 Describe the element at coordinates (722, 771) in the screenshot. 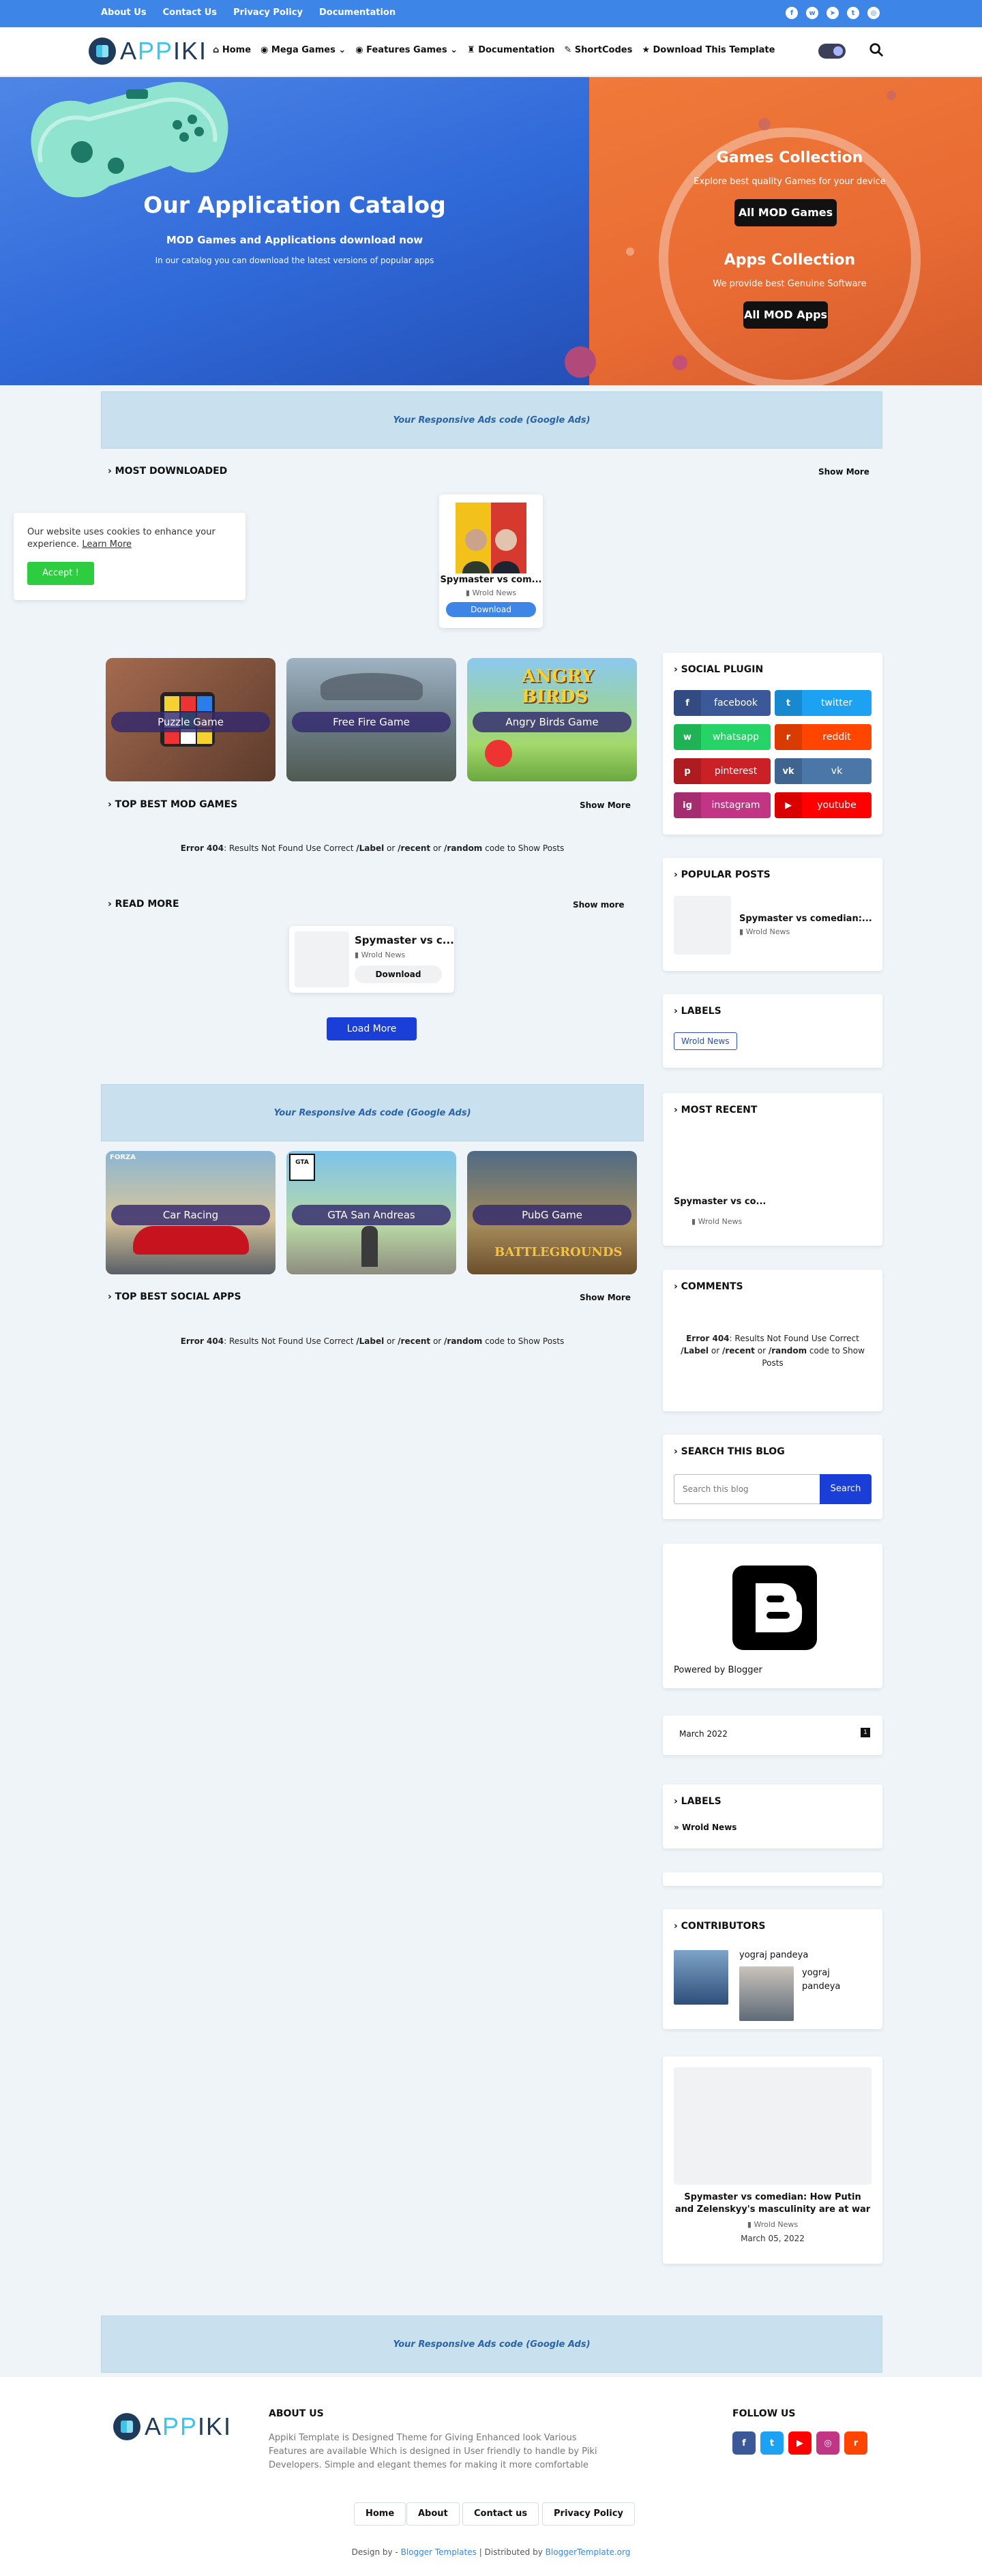

I see `social-pinterest-button: p pinterest` at that location.